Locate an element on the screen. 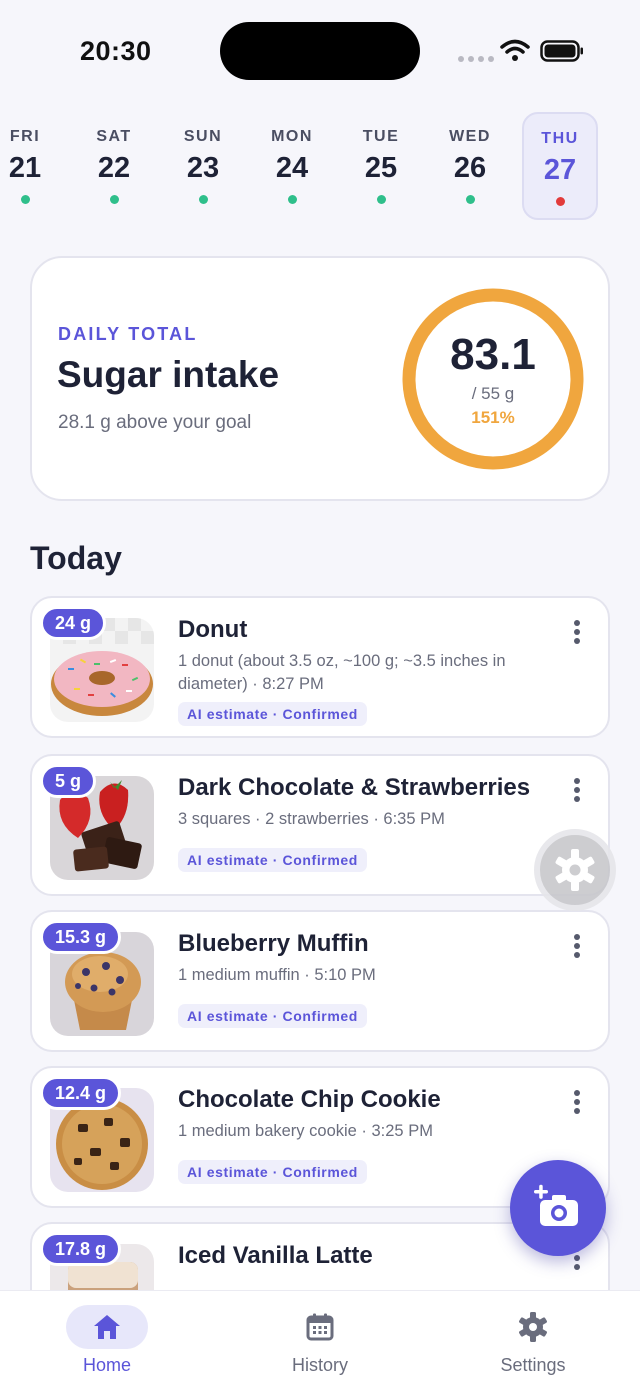 This screenshot has width=640, height=1391. day-mon: MON 24 is located at coordinates (292, 166).